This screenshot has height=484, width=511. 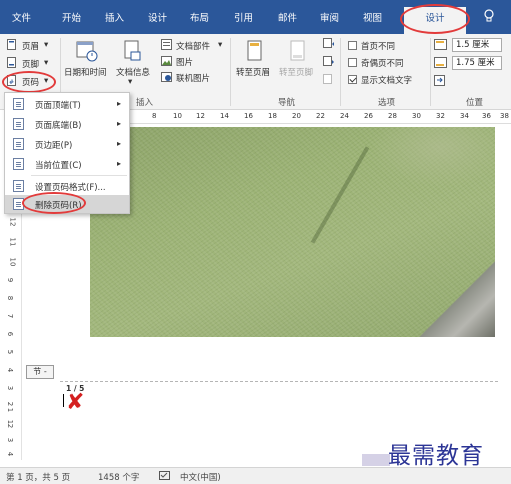 I want to click on ruler-tick-label: 38, so click(x=504, y=116).